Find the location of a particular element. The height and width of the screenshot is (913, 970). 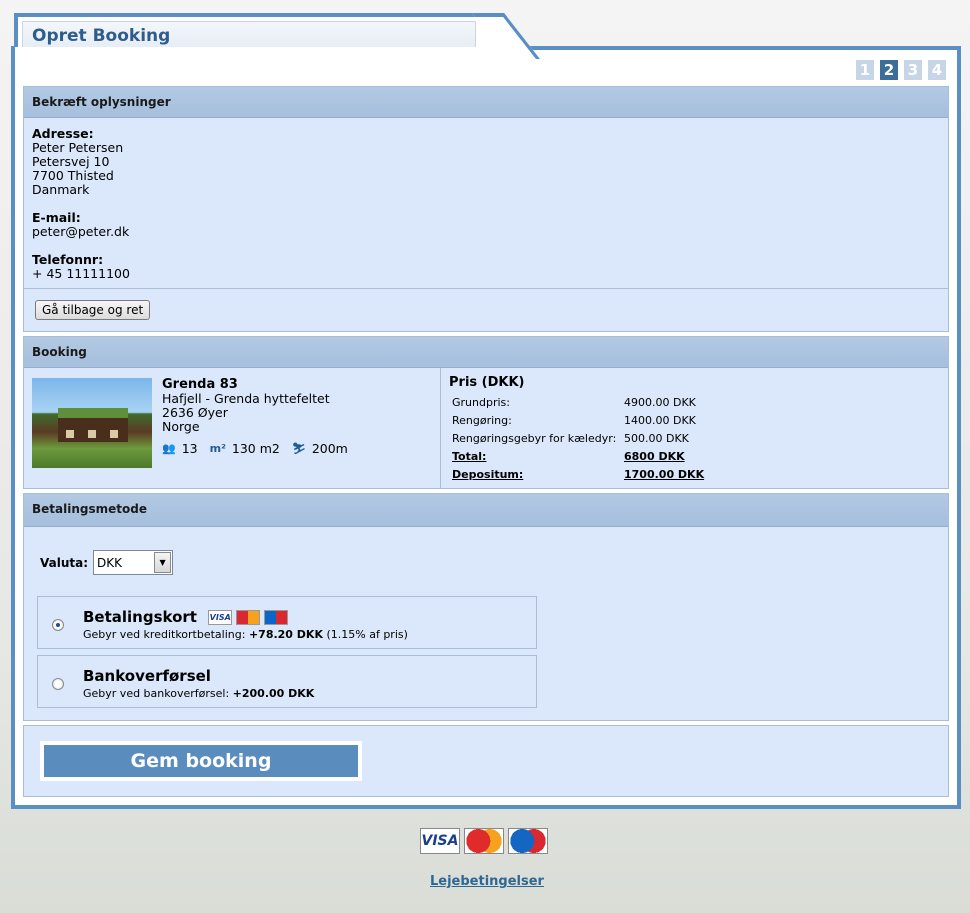

currency-label: Valuta: is located at coordinates (64, 562).